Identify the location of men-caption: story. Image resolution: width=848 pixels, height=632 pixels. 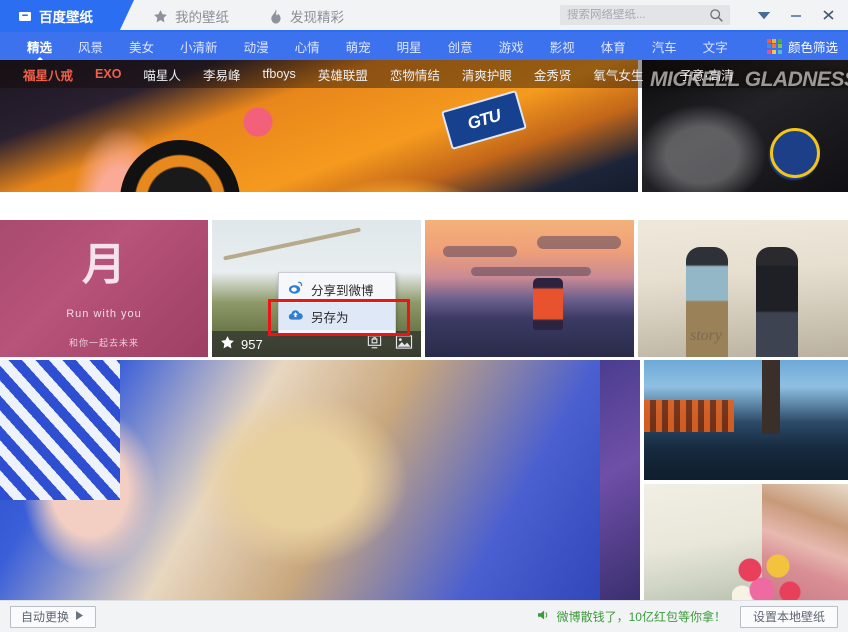
(706, 335).